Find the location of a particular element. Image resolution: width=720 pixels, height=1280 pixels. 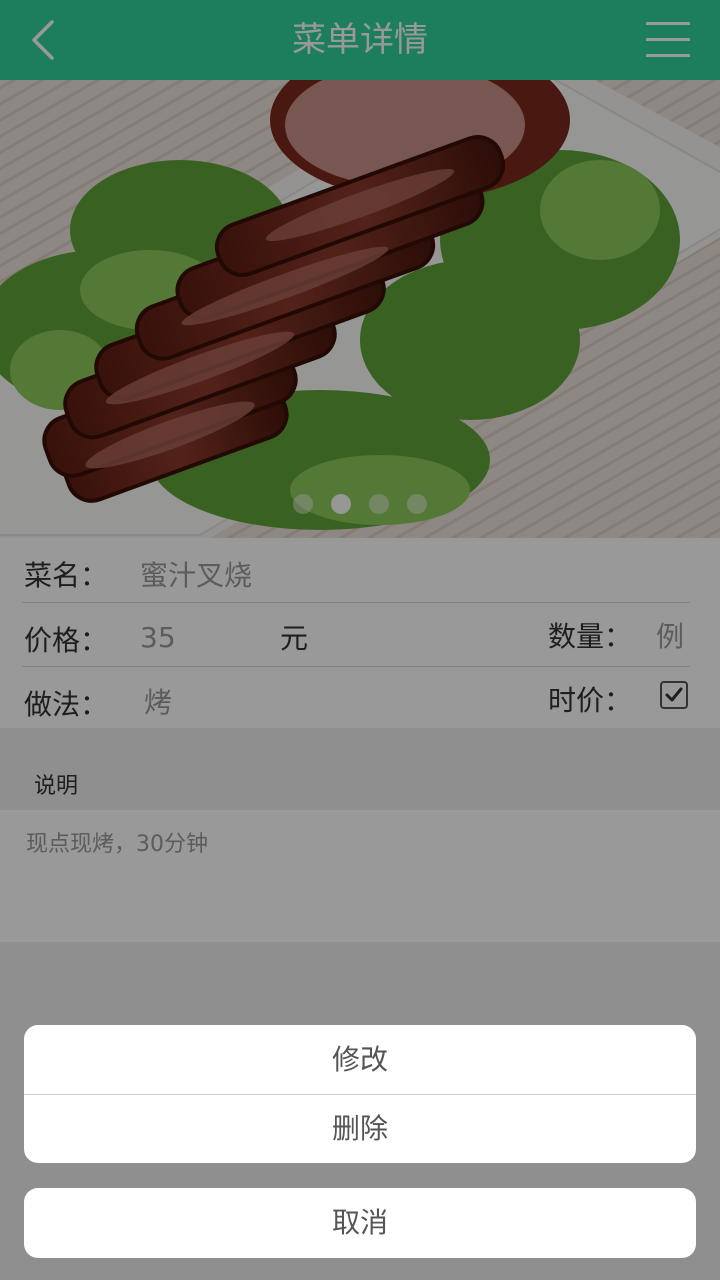

action-sheet: 修改 删除 is located at coordinates (360, 1094).